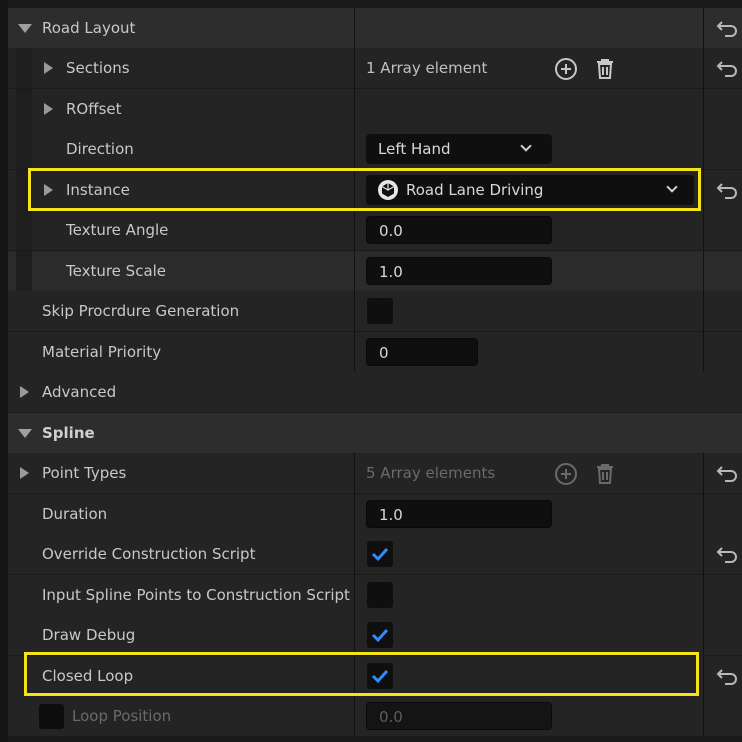 The height and width of the screenshot is (742, 742). I want to click on direction-label: Direction, so click(100, 149).